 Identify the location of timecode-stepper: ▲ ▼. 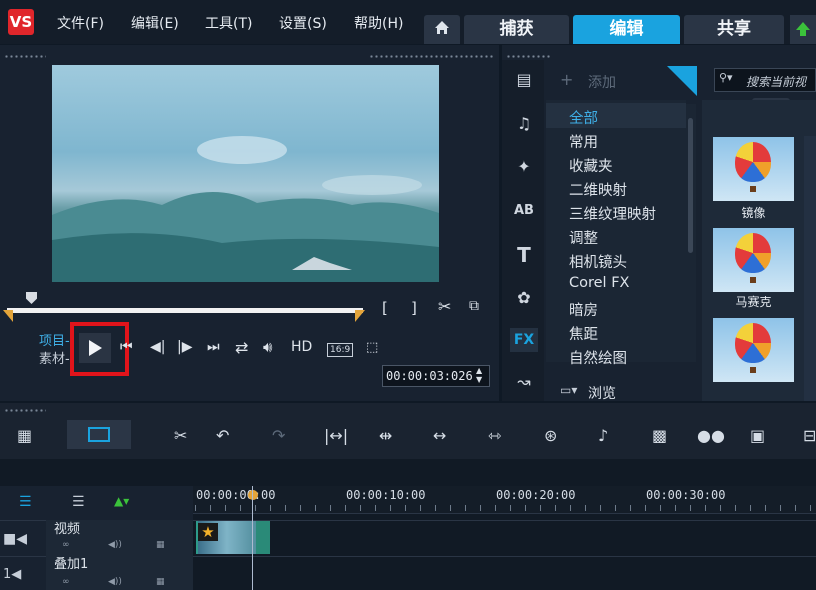
(479, 375).